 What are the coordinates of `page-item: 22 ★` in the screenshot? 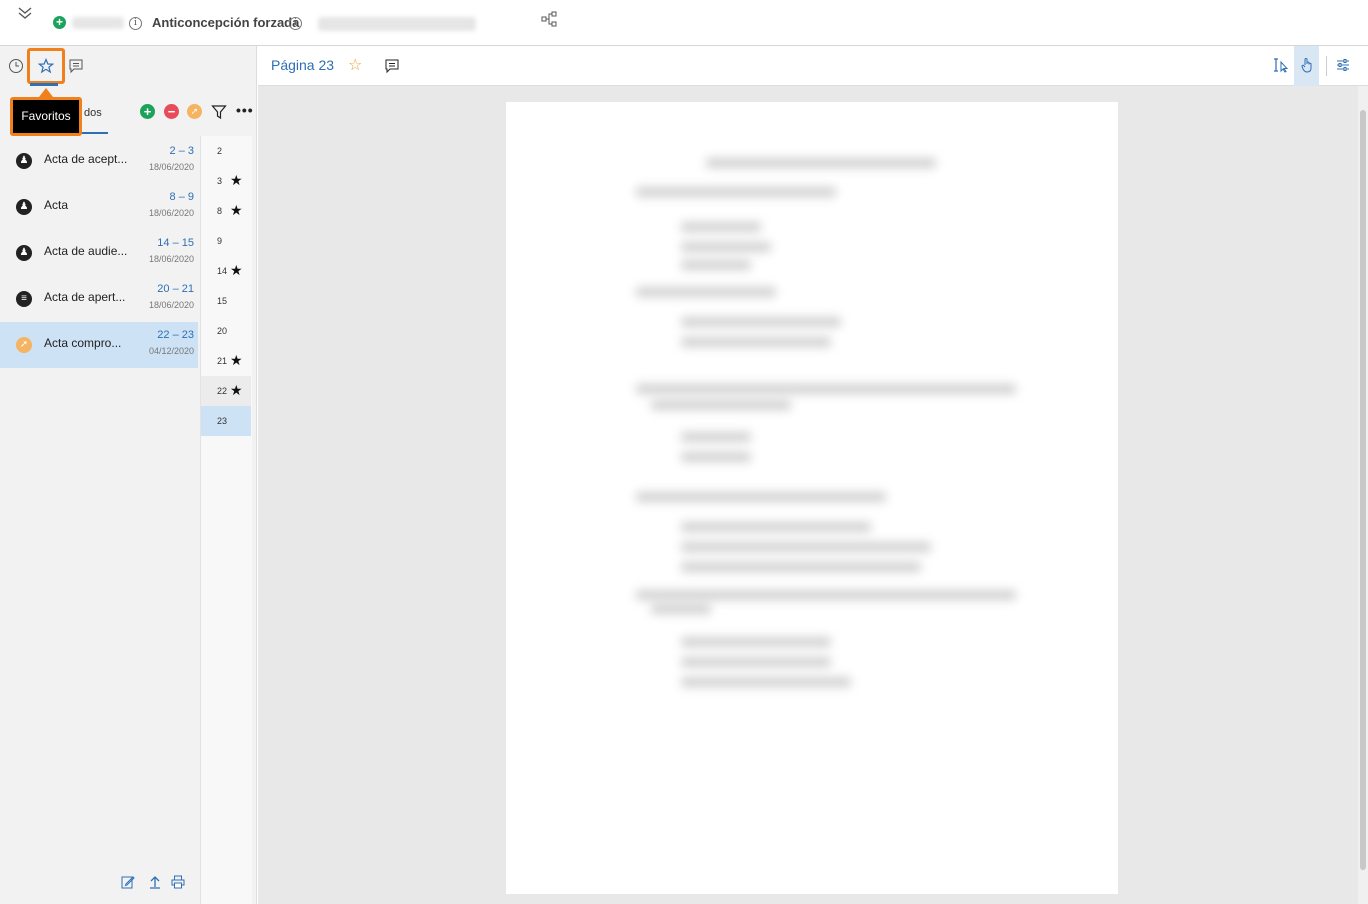 It's located at (226, 391).